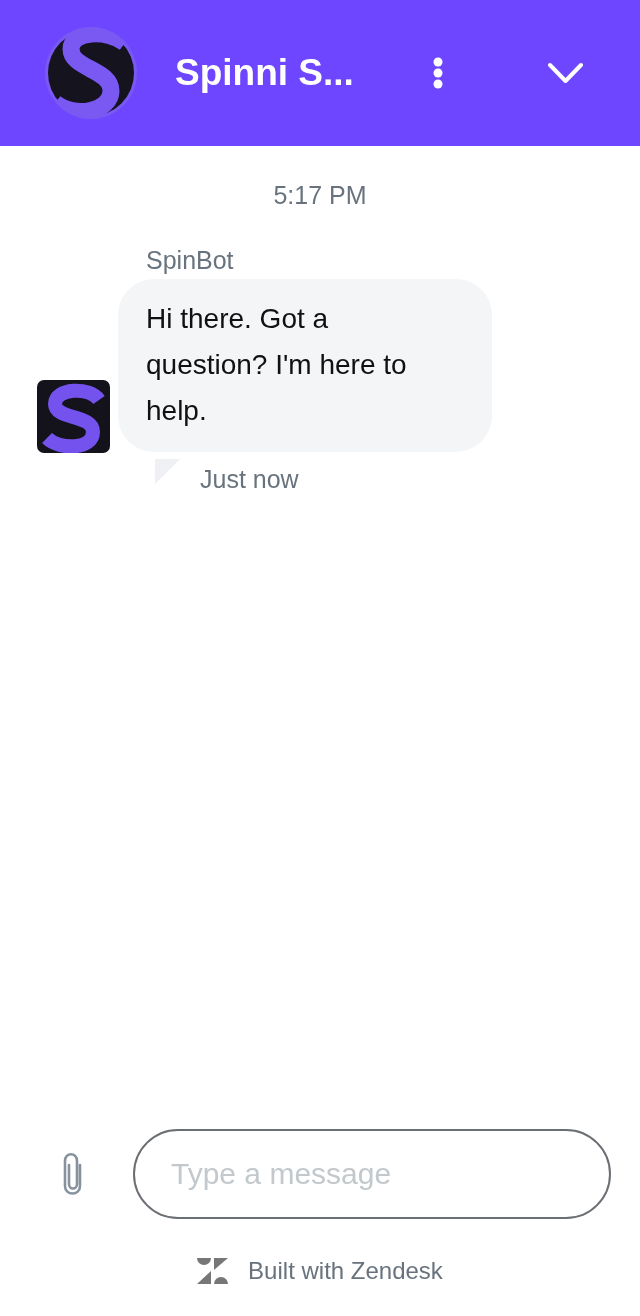 The height and width of the screenshot is (1316, 640). Describe the element at coordinates (345, 1271) in the screenshot. I see `built-with-link: Built with Zendesk` at that location.